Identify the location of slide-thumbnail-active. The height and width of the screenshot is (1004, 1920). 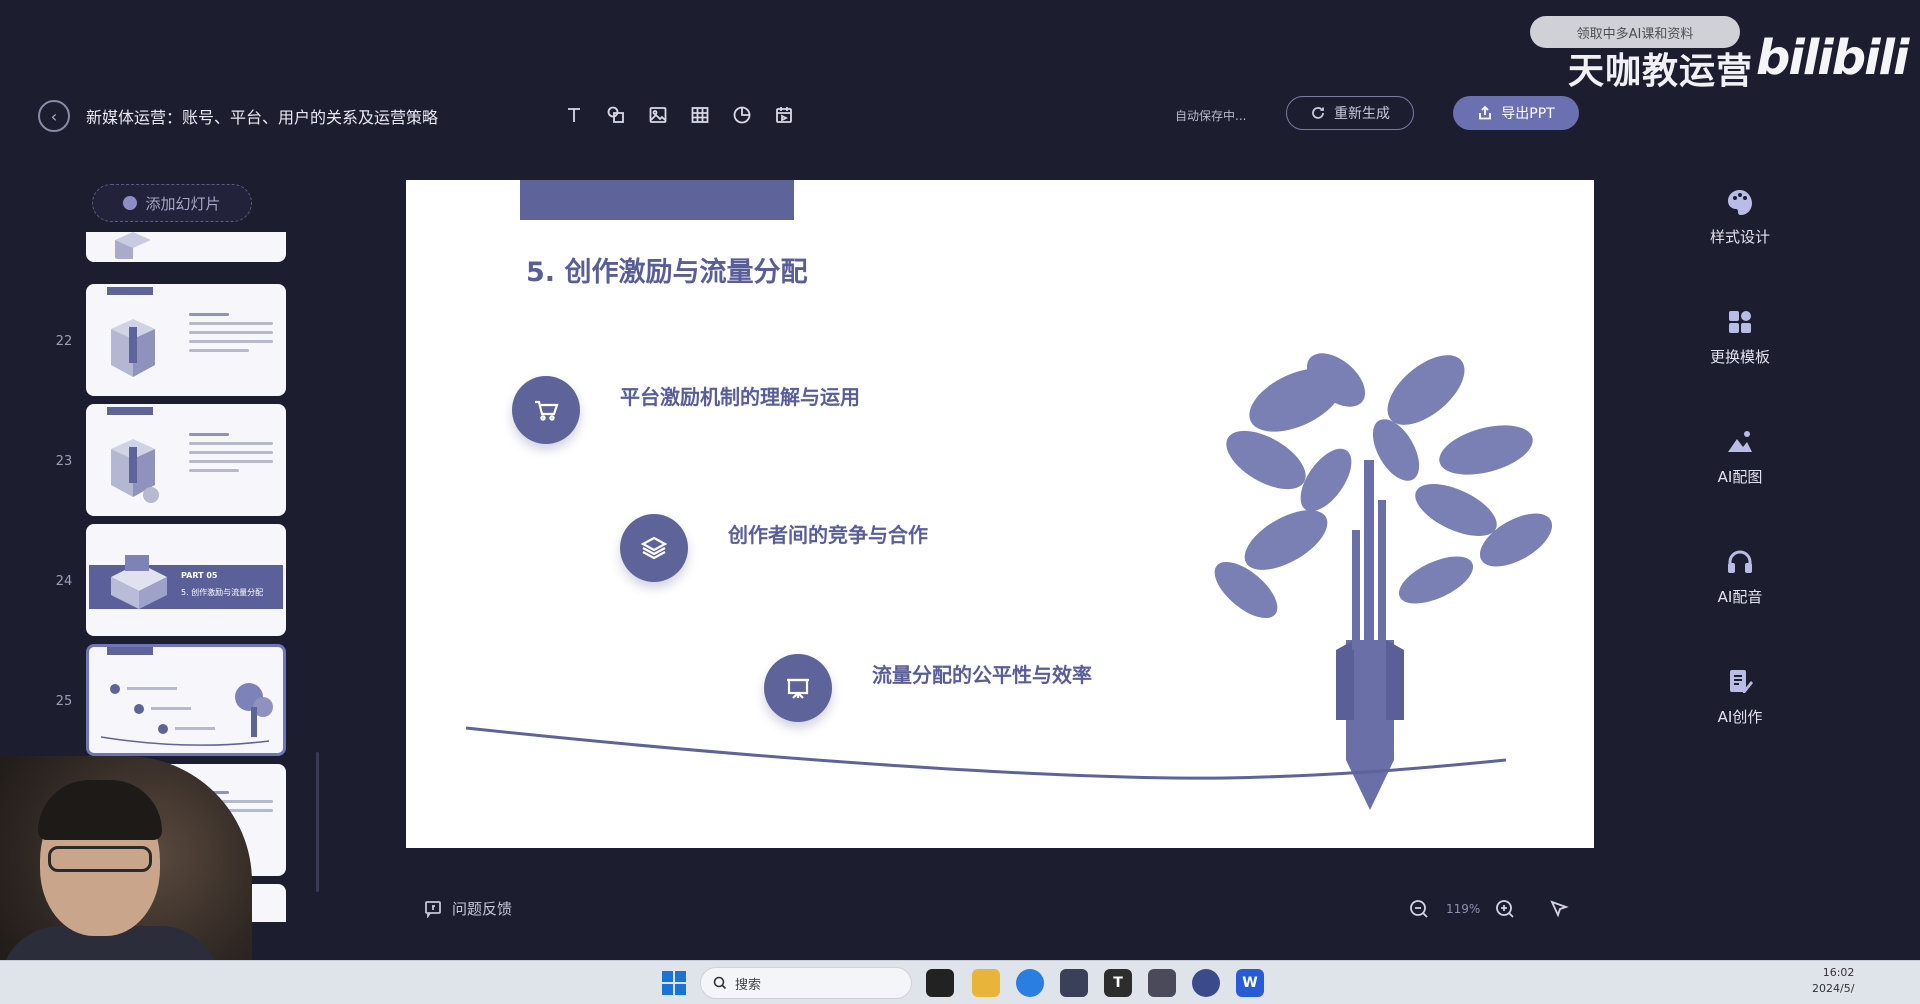
(186, 700).